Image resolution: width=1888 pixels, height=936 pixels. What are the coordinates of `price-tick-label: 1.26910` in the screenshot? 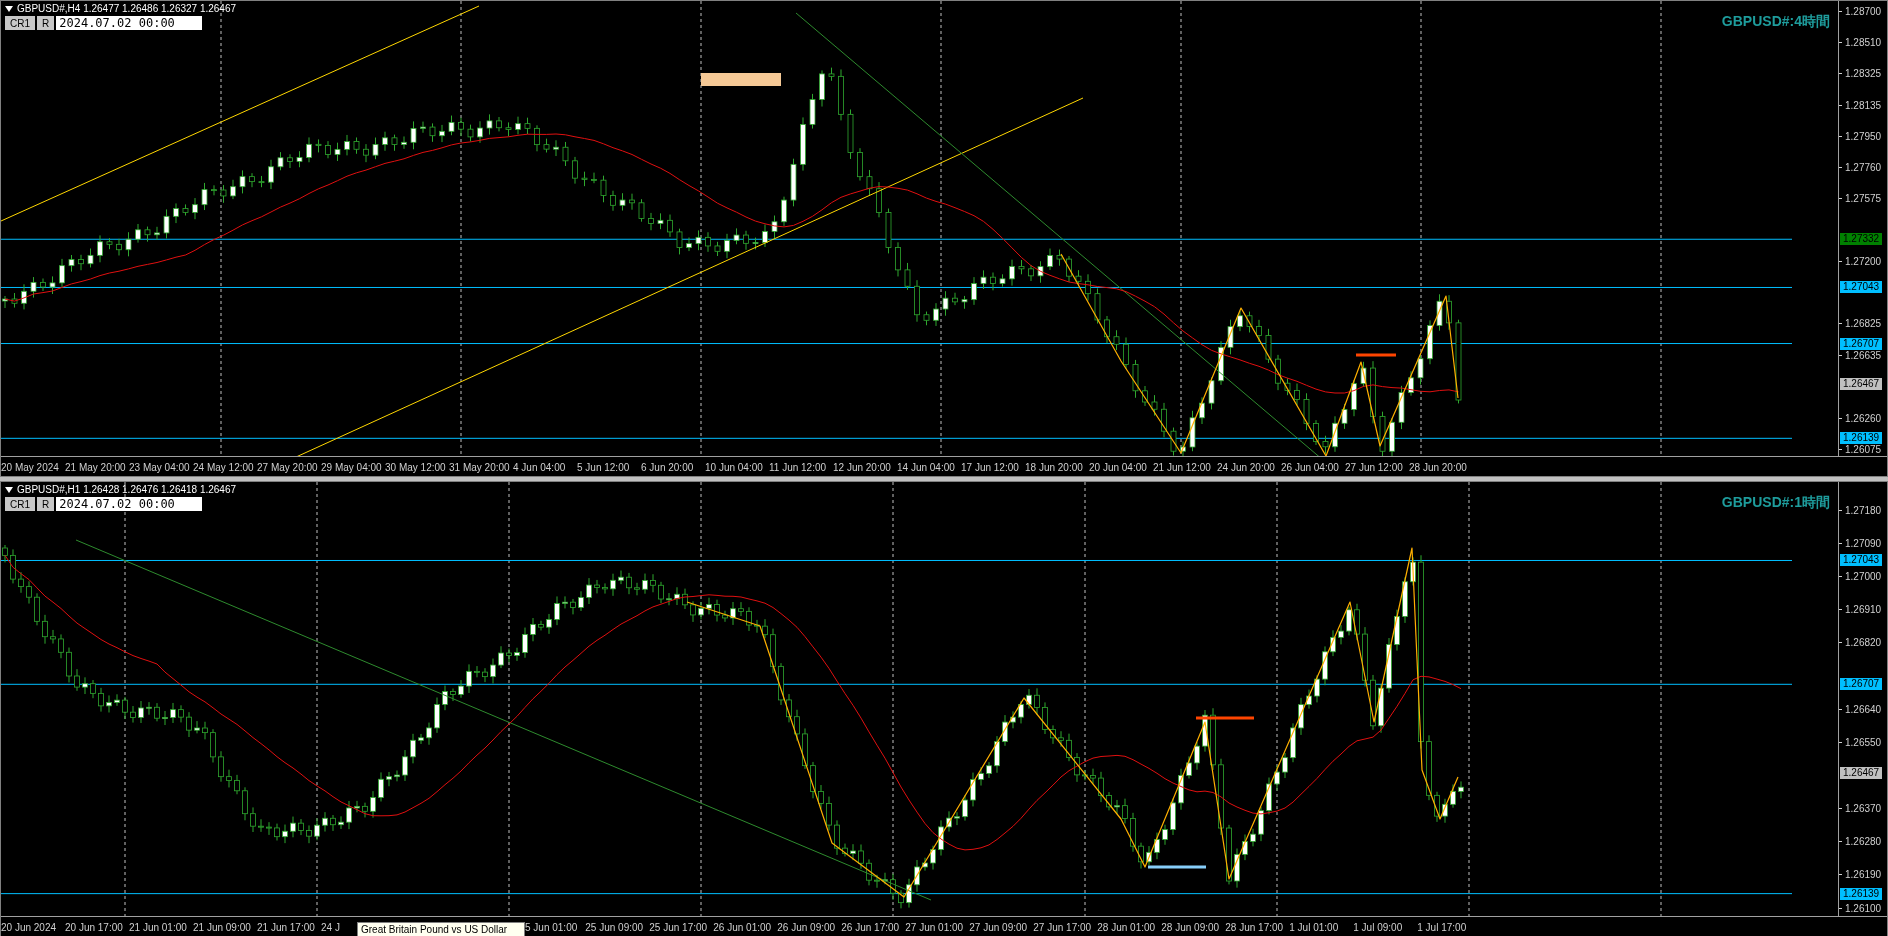 It's located at (1860, 609).